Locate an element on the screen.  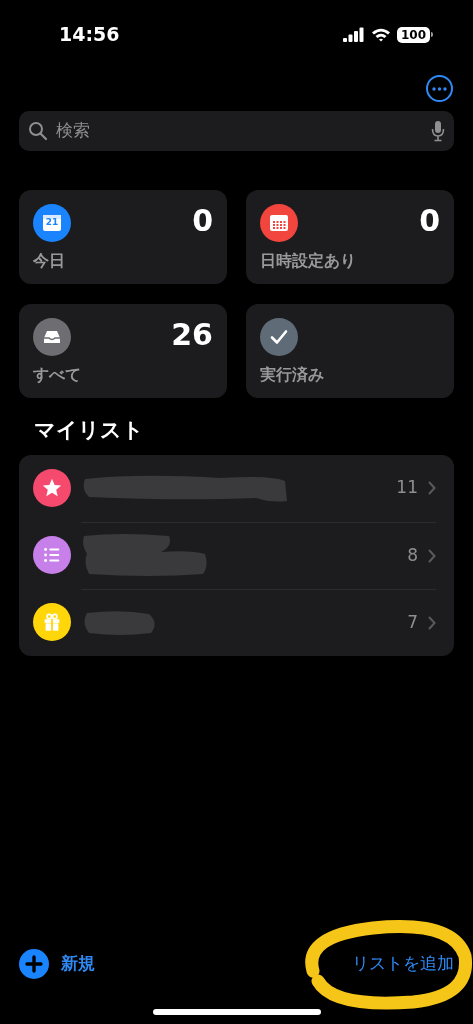
calendar-date: 21 is located at coordinates (52, 222).